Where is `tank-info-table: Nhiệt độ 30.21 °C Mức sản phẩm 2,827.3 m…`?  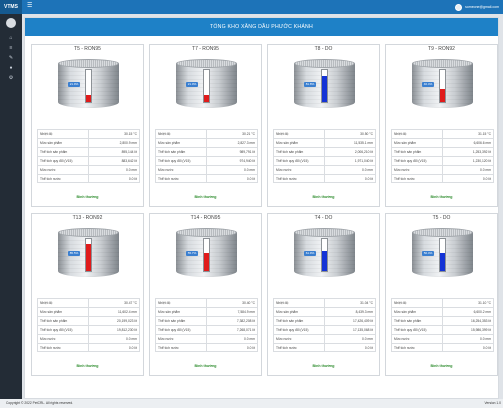 tank-info-table: Nhiệt độ 30.21 °C Mức sản phẩm 2,827.3 m… is located at coordinates (206, 156).